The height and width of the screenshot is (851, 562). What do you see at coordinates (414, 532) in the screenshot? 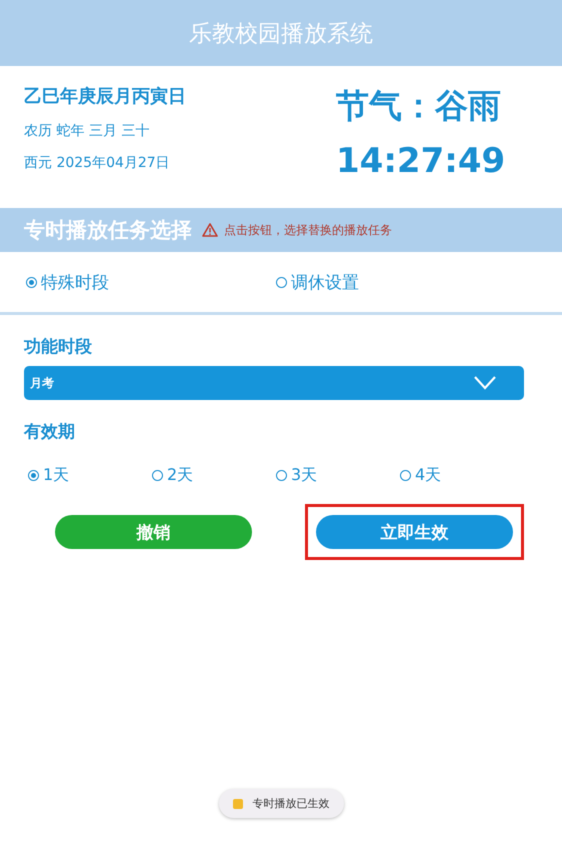
I see `confirm-button: 立即生效` at bounding box center [414, 532].